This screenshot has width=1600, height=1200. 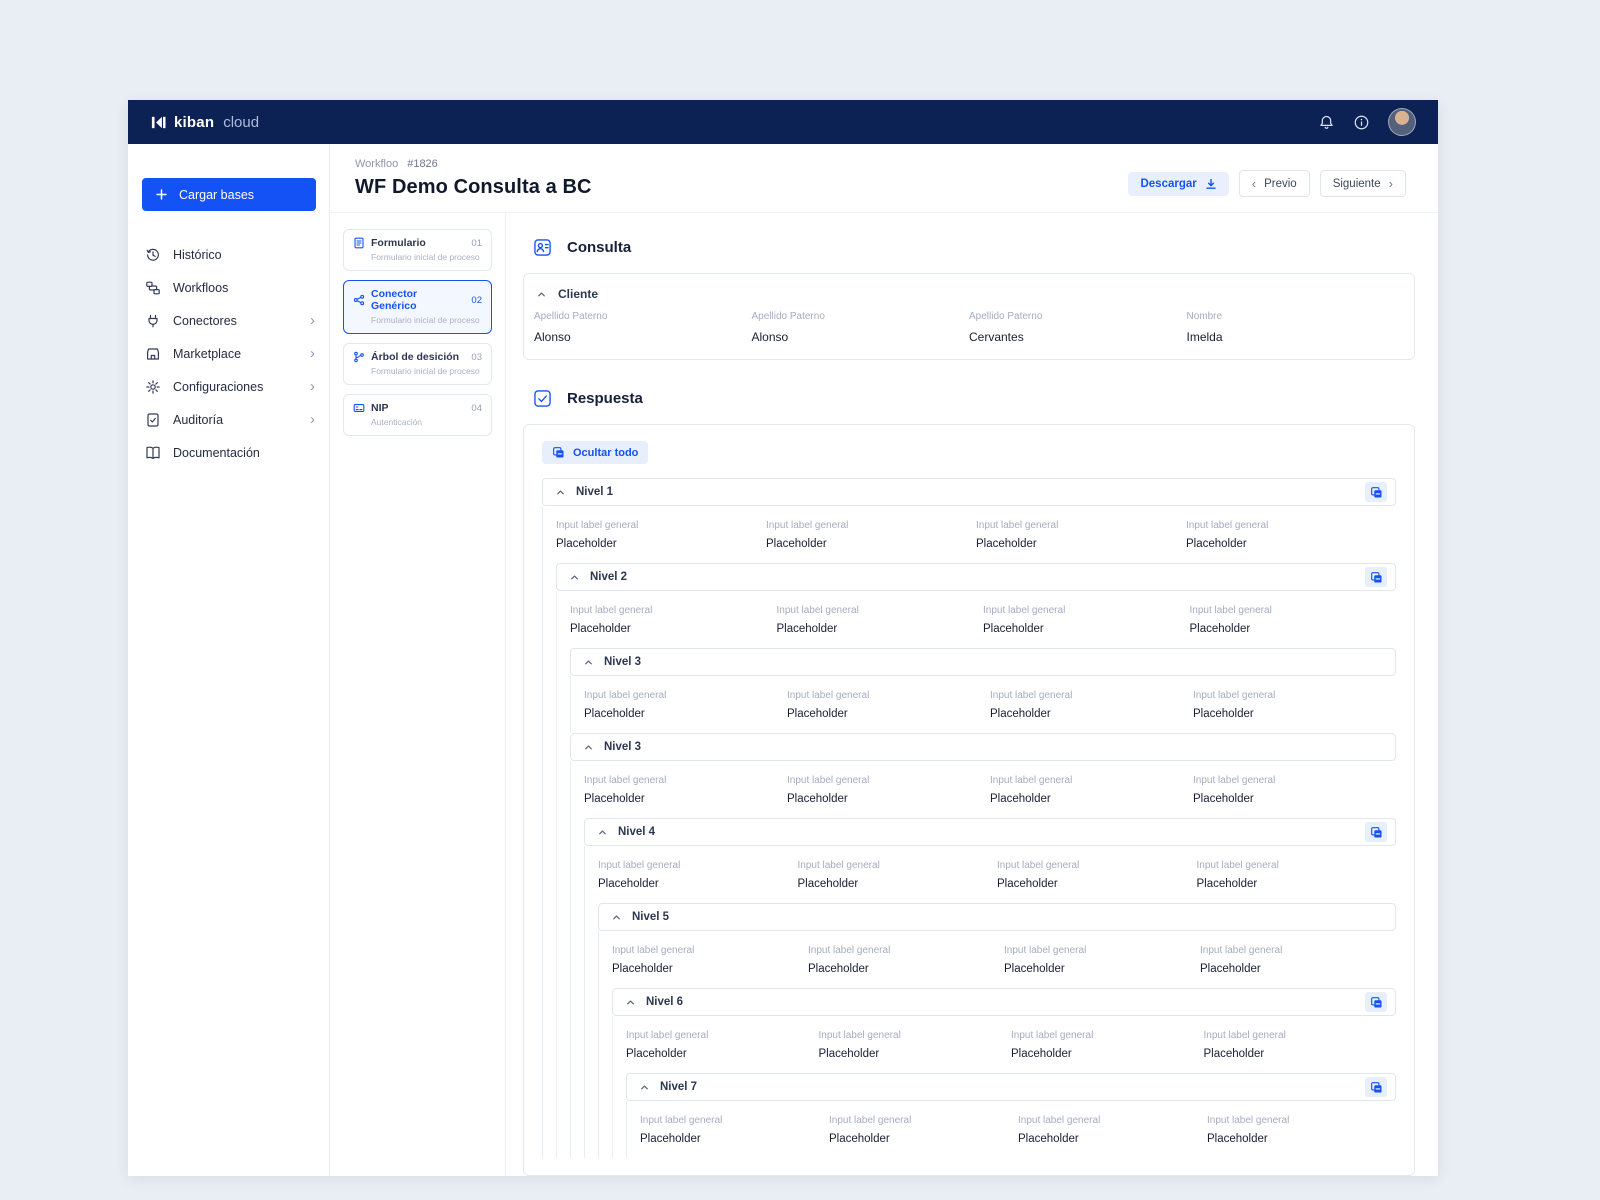 I want to click on workflow-icon, so click(x=153, y=288).